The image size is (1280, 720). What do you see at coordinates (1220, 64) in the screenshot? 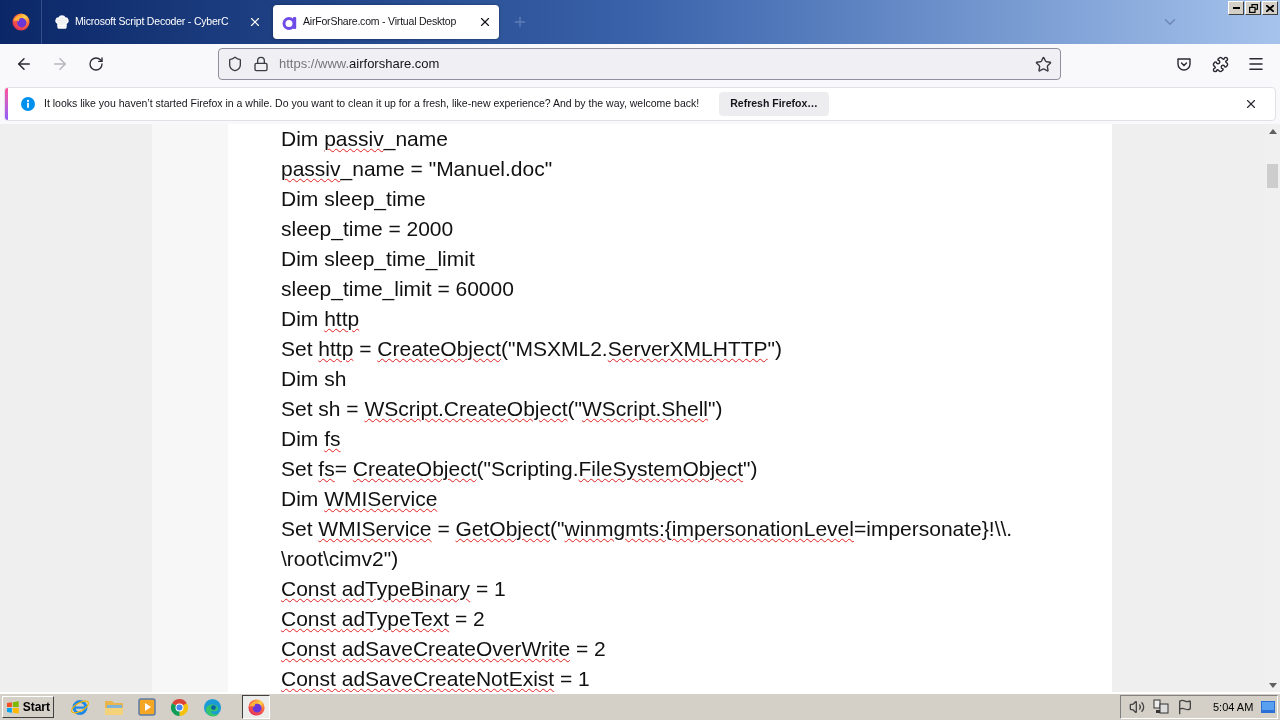
I see `puzzle-piece-icon` at bounding box center [1220, 64].